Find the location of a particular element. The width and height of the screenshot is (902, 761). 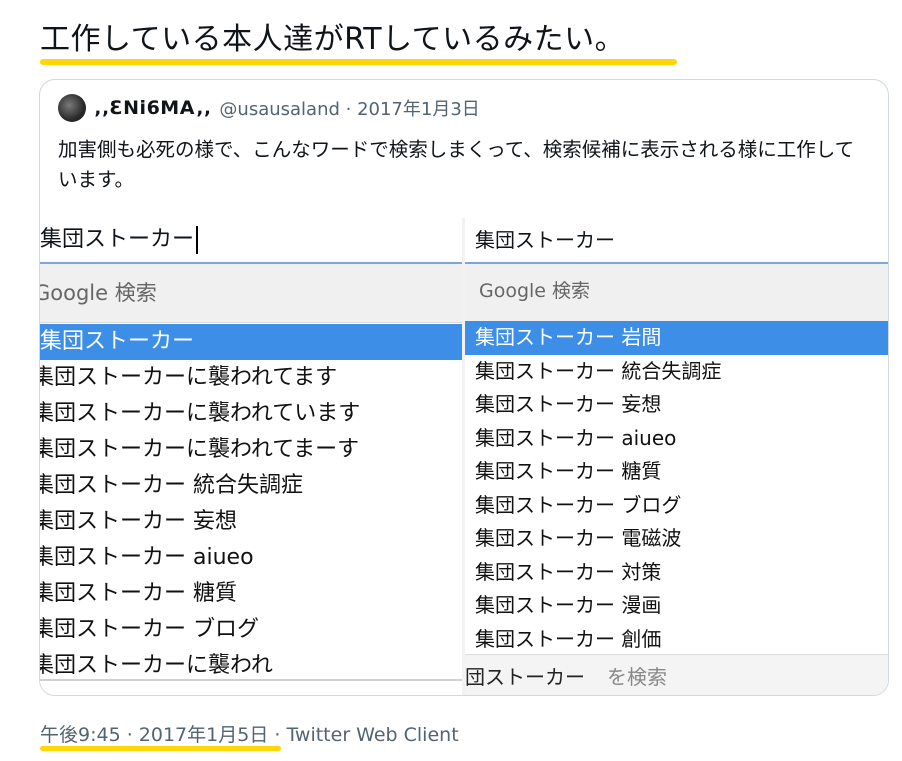

suggestion-item: 集団ストーカー 創価 is located at coordinates (568, 638).